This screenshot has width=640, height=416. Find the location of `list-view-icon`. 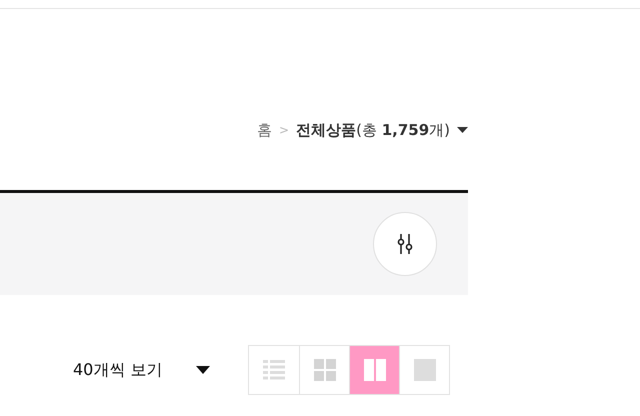

list-view-icon is located at coordinates (274, 370).